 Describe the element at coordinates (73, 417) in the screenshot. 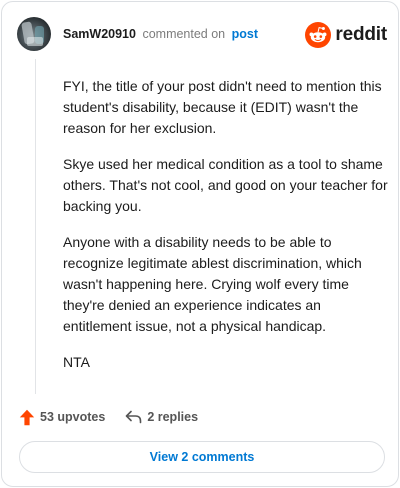

I see `upvote-count: 53 upvotes` at that location.